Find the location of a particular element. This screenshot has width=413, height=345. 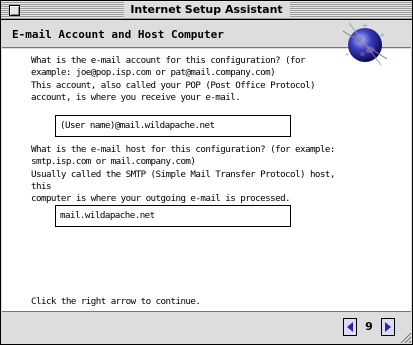

grow-box-icon is located at coordinates (404, 337).